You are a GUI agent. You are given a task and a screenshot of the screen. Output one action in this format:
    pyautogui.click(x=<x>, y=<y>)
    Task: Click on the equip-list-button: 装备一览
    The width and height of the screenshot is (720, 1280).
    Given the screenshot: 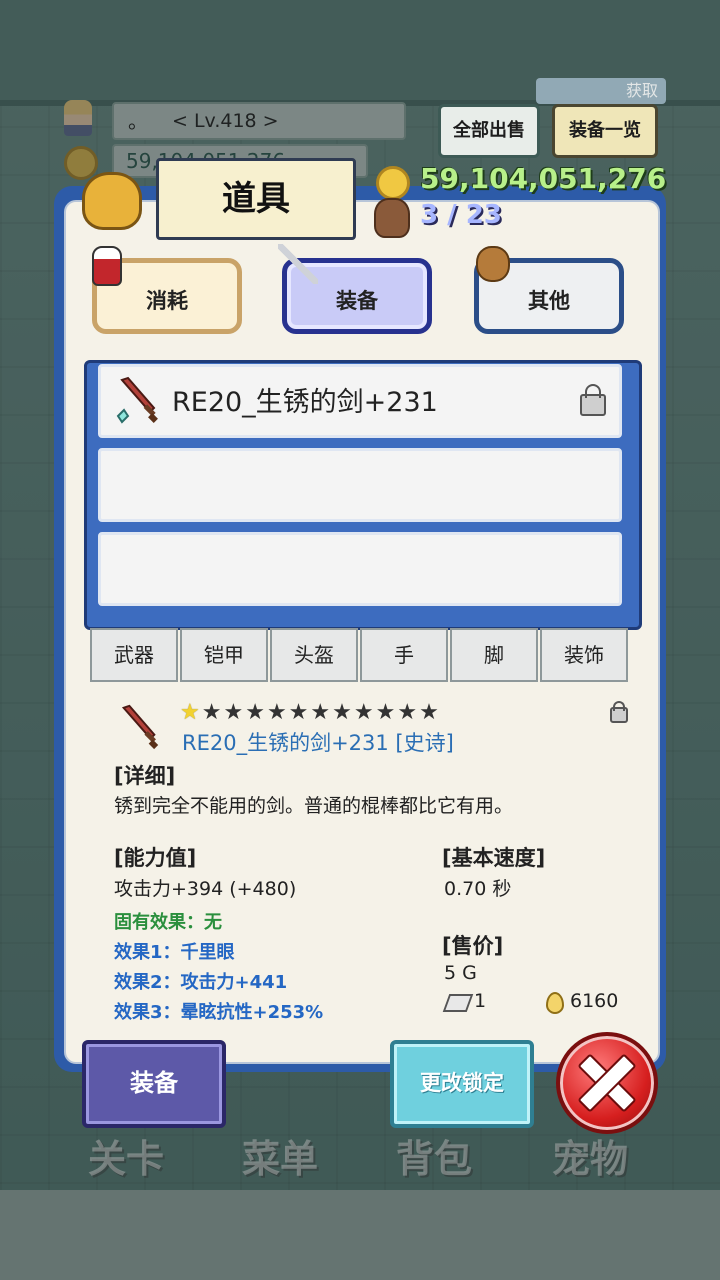 What is the action you would take?
    pyautogui.click(x=605, y=131)
    